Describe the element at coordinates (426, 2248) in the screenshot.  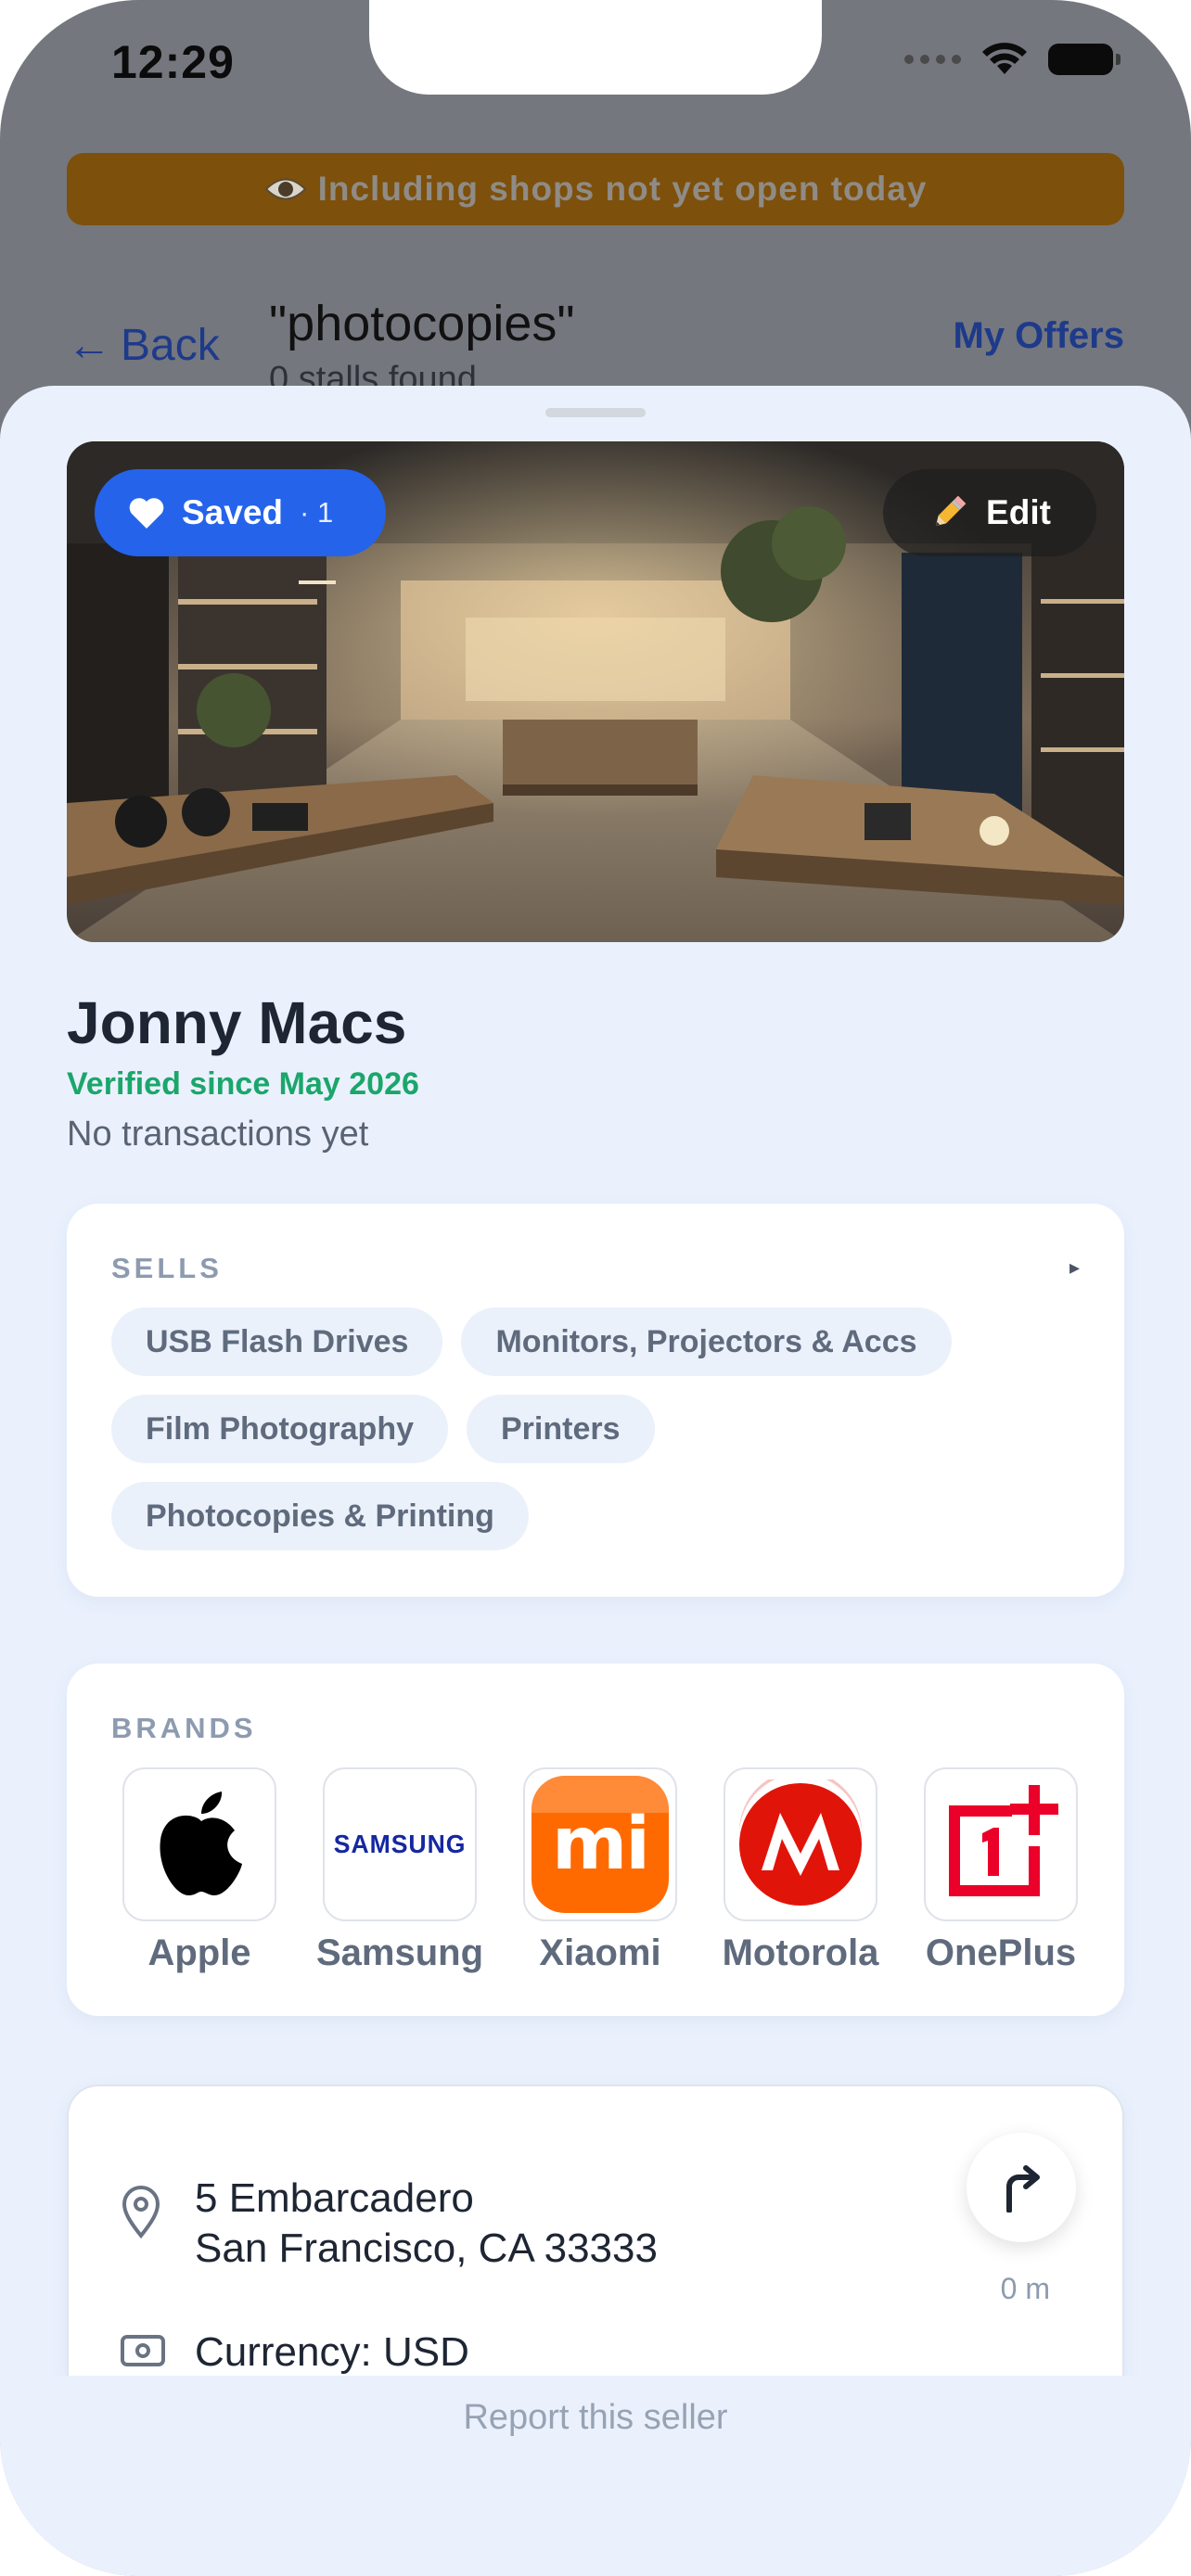
I see `address-line-2: San Francisco, CA 33333` at that location.